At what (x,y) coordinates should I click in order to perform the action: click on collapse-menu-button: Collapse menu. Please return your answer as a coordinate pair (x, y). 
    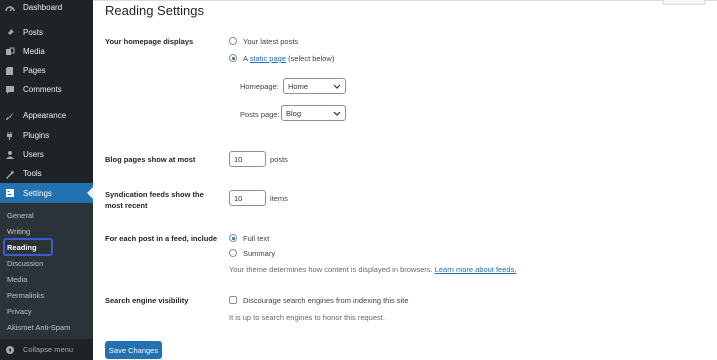
    Looking at the image, I should click on (46, 349).